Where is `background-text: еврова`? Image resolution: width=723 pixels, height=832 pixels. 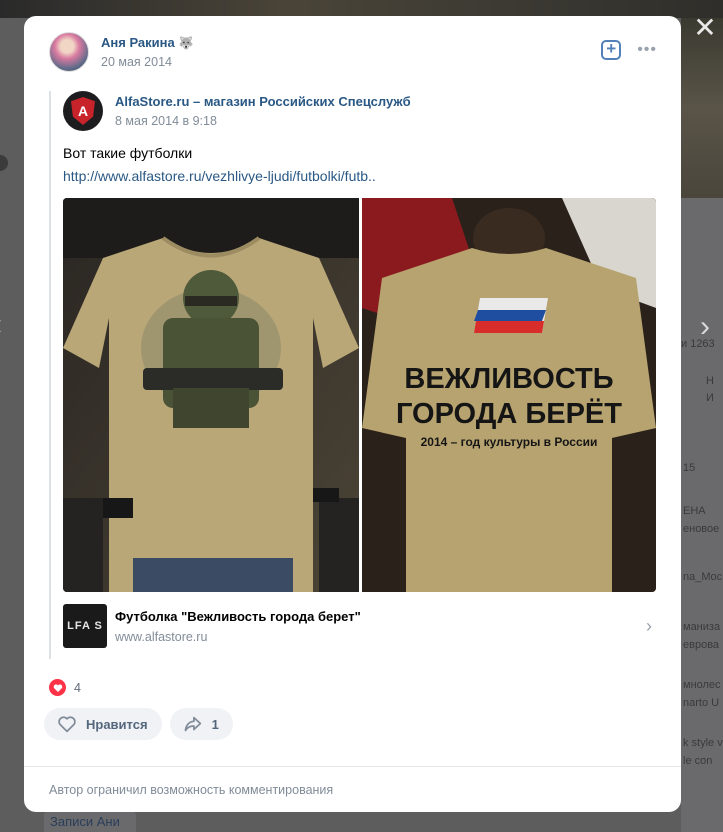 background-text: еврова is located at coordinates (701, 645).